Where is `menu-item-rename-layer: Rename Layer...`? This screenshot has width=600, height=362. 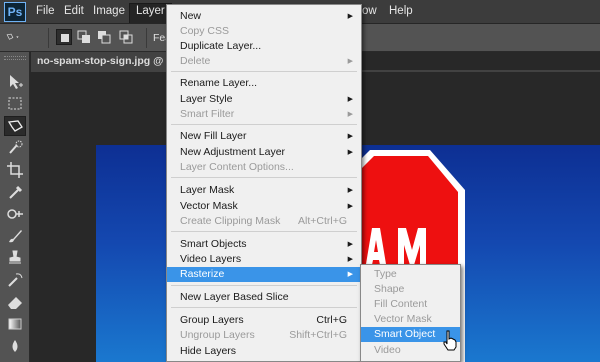
menu-item-rename-layer: Rename Layer... is located at coordinates (264, 83).